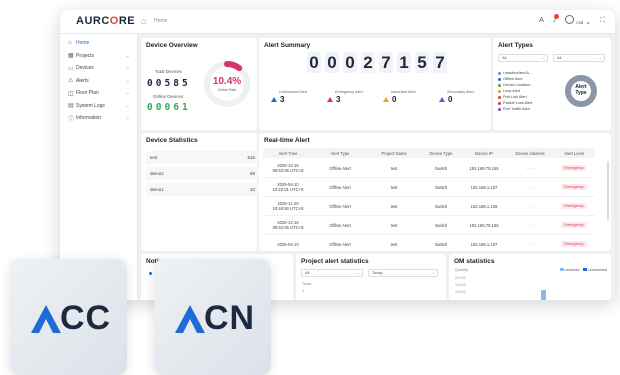  I want to click on legend-item: Port Traffic Alert, so click(515, 109).